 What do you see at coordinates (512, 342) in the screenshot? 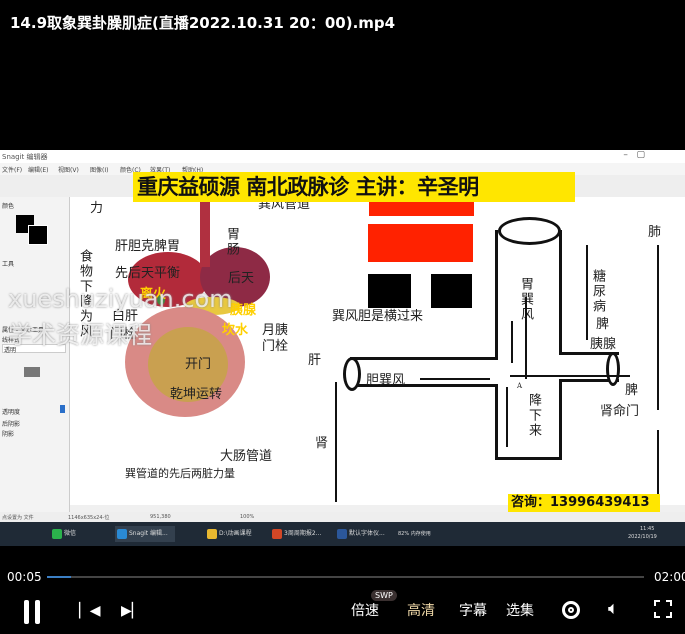
I see `up-arrow-center` at bounding box center [512, 342].